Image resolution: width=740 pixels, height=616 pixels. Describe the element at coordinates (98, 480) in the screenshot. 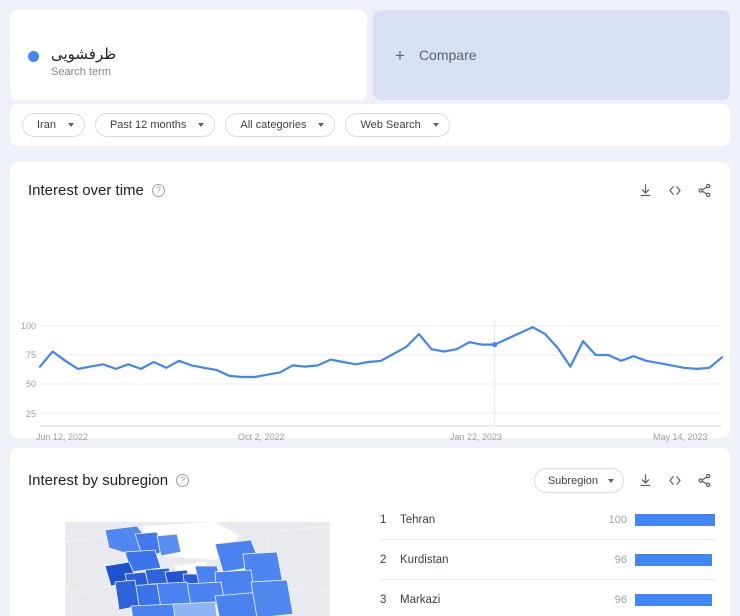

I see `subregion-title: Interest by subregion` at that location.